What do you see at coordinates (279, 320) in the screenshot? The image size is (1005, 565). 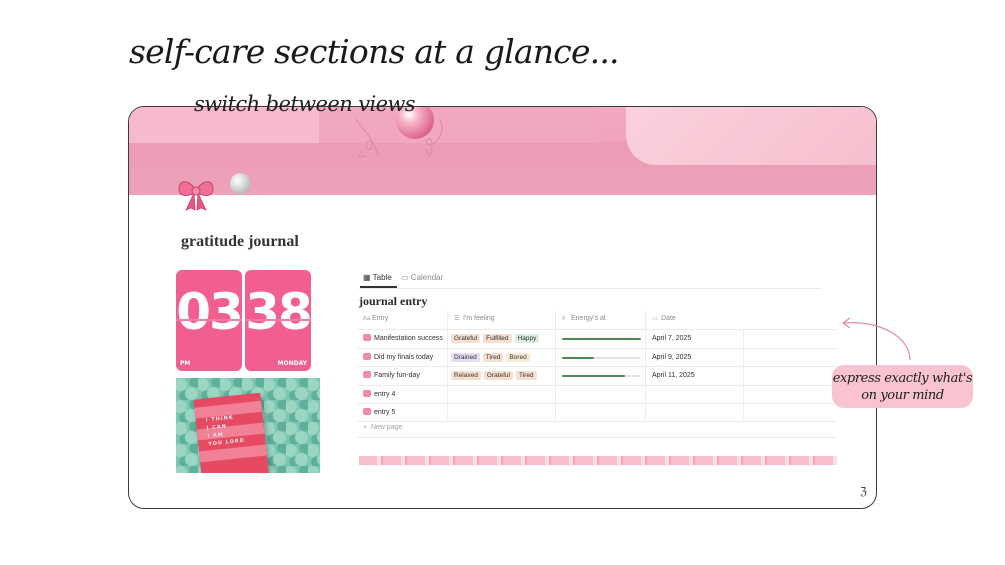 I see `clock-minutes: 38 MONDAY` at bounding box center [279, 320].